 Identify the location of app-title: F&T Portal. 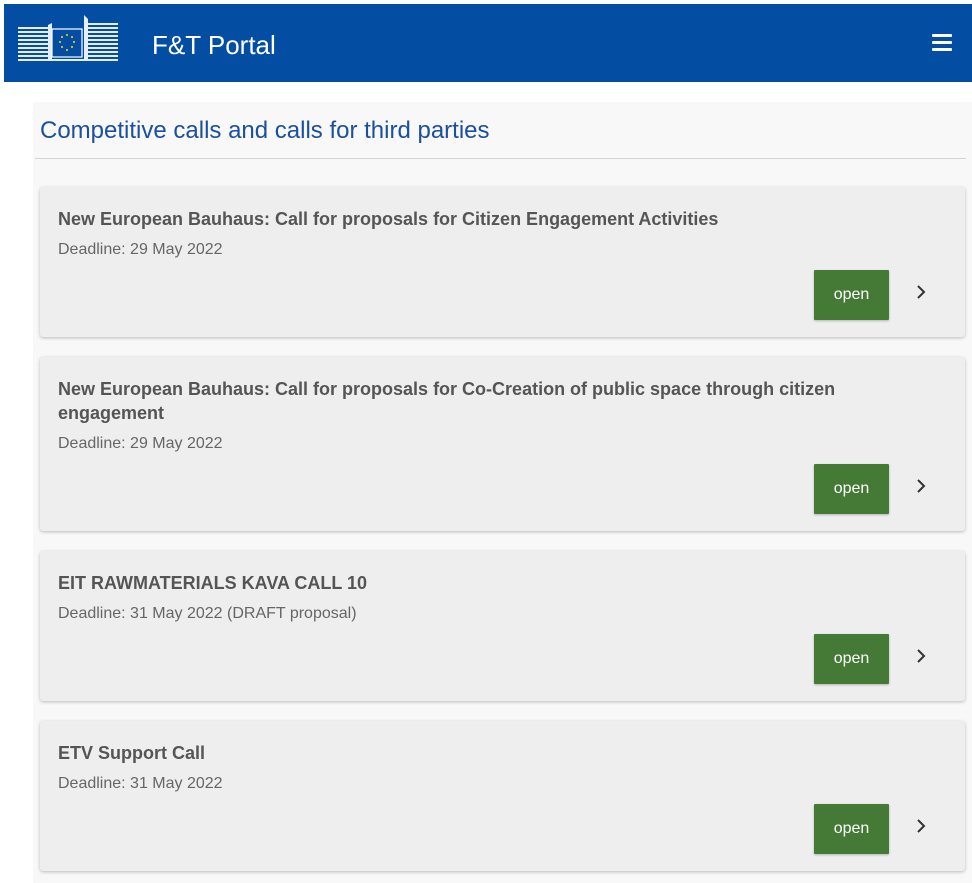
(214, 45).